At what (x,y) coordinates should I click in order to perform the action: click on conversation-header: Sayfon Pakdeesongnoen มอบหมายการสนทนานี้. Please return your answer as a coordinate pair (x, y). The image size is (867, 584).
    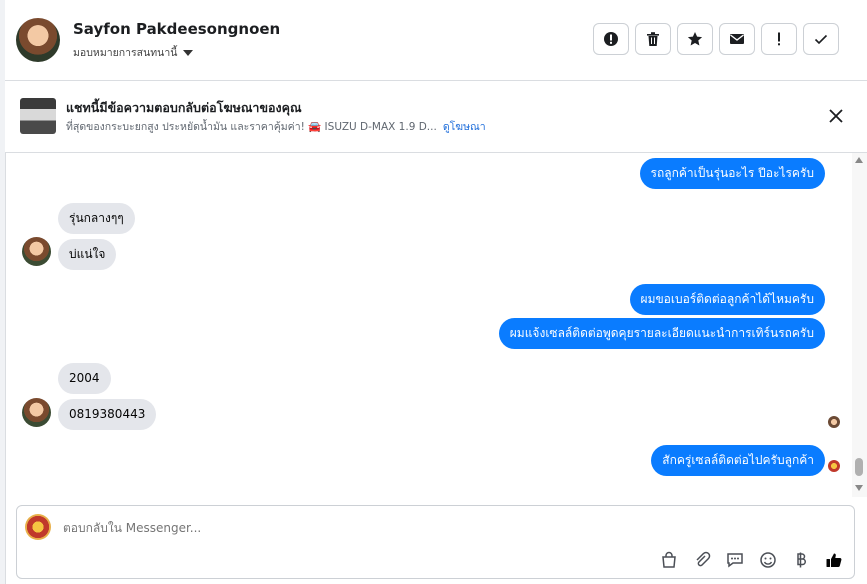
    Looking at the image, I should click on (436, 40).